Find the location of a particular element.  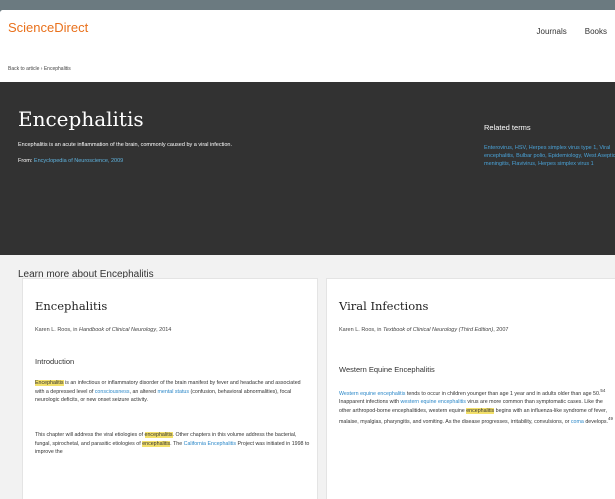

text: Inapparent infections with is located at coordinates (370, 402).